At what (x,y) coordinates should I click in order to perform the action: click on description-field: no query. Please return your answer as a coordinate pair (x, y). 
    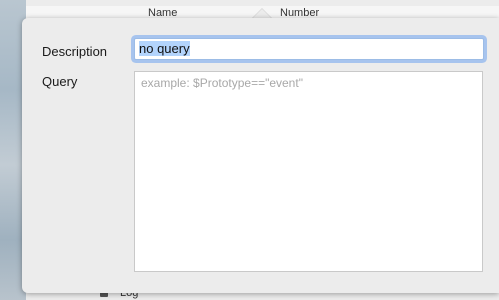
    Looking at the image, I should click on (309, 49).